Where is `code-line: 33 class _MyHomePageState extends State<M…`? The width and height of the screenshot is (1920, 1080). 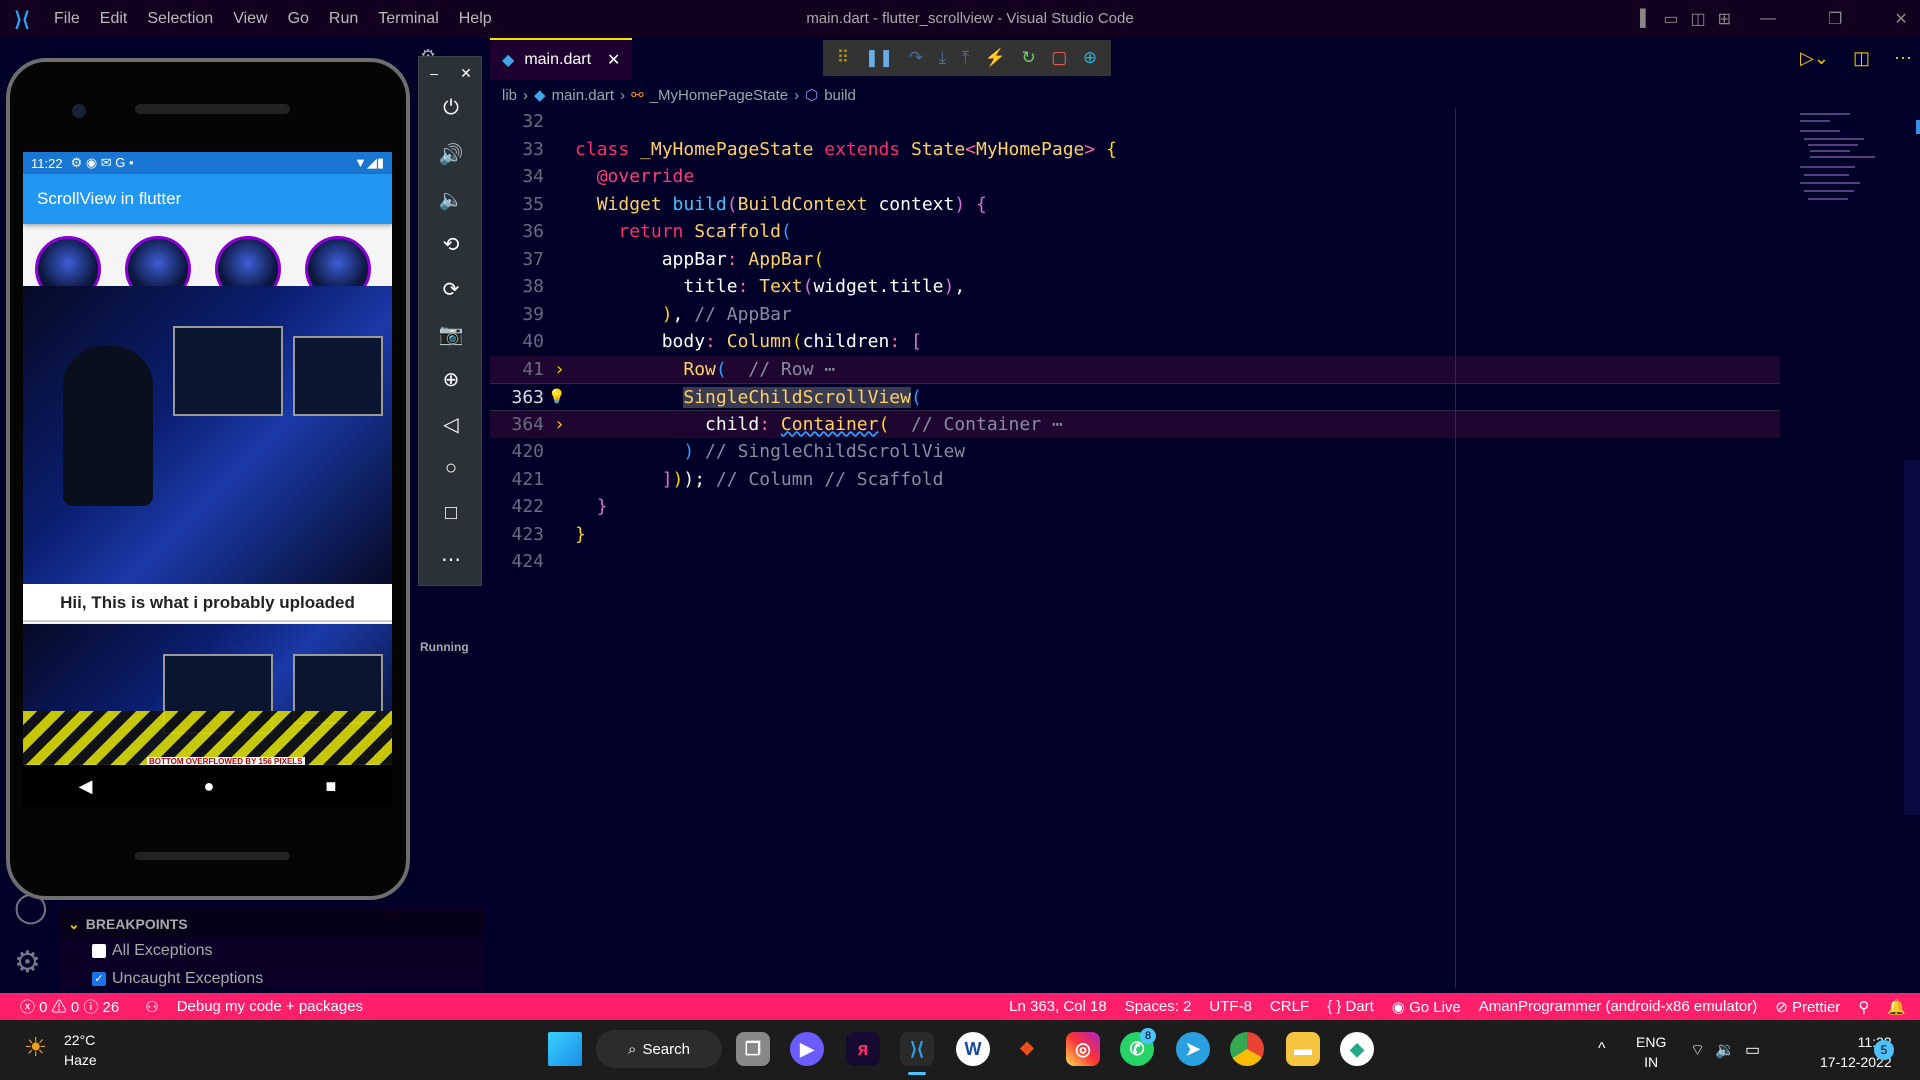
code-line: 33 class _MyHomePageState extends State<M… is located at coordinates (1135, 150).